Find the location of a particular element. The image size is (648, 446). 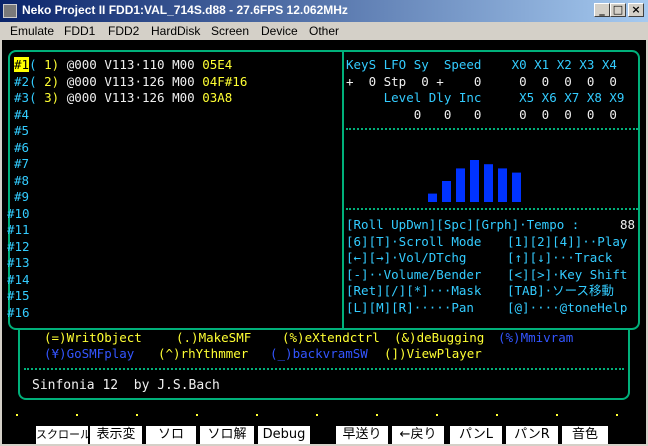

panel-separator is located at coordinates (492, 129).